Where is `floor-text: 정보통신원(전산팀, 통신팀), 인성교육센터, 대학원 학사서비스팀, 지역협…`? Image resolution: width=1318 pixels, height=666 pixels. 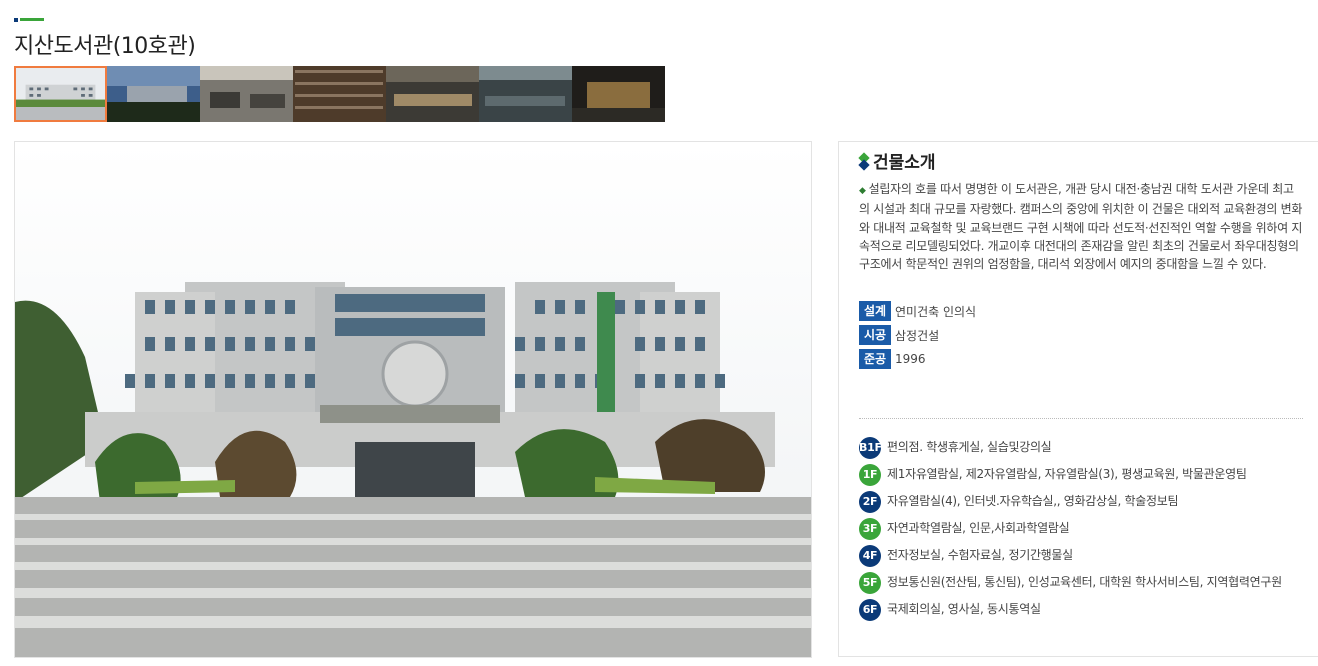 floor-text: 정보통신원(전산팀, 통신팀), 인성교육센터, 대학원 학사서비스팀, 지역협… is located at coordinates (1084, 582).